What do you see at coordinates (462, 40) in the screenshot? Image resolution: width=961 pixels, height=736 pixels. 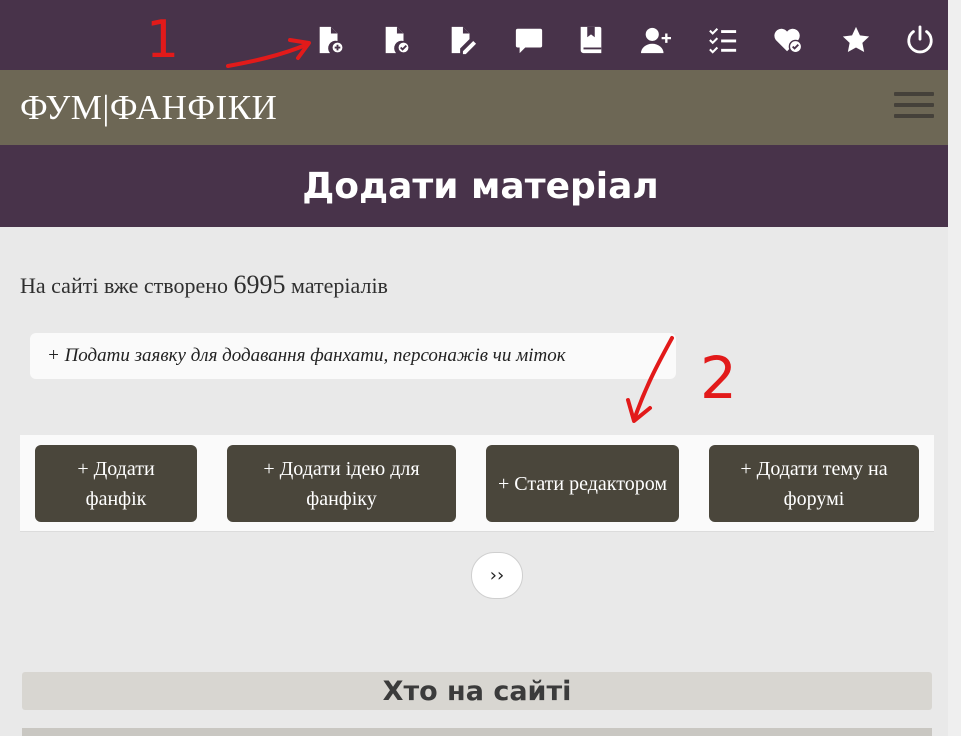 I see `file-edit-icon` at bounding box center [462, 40].